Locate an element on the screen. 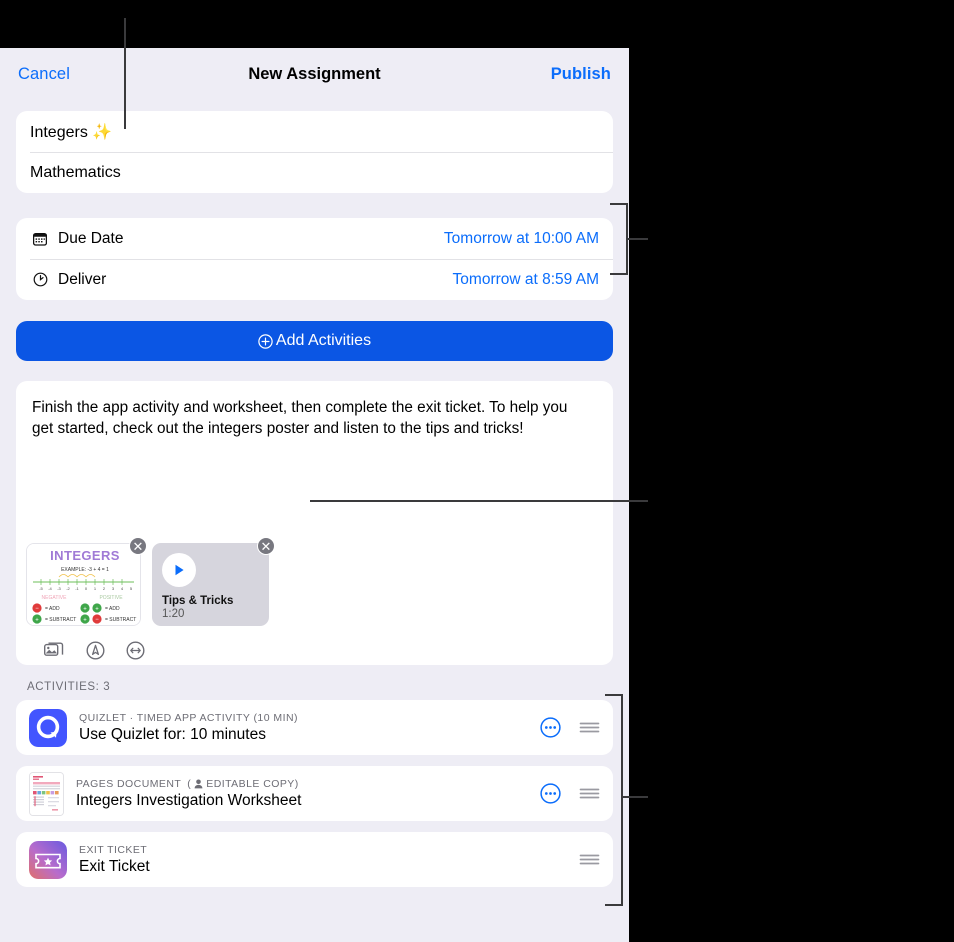 The height and width of the screenshot is (942, 954). photos-icon is located at coordinates (54, 651).